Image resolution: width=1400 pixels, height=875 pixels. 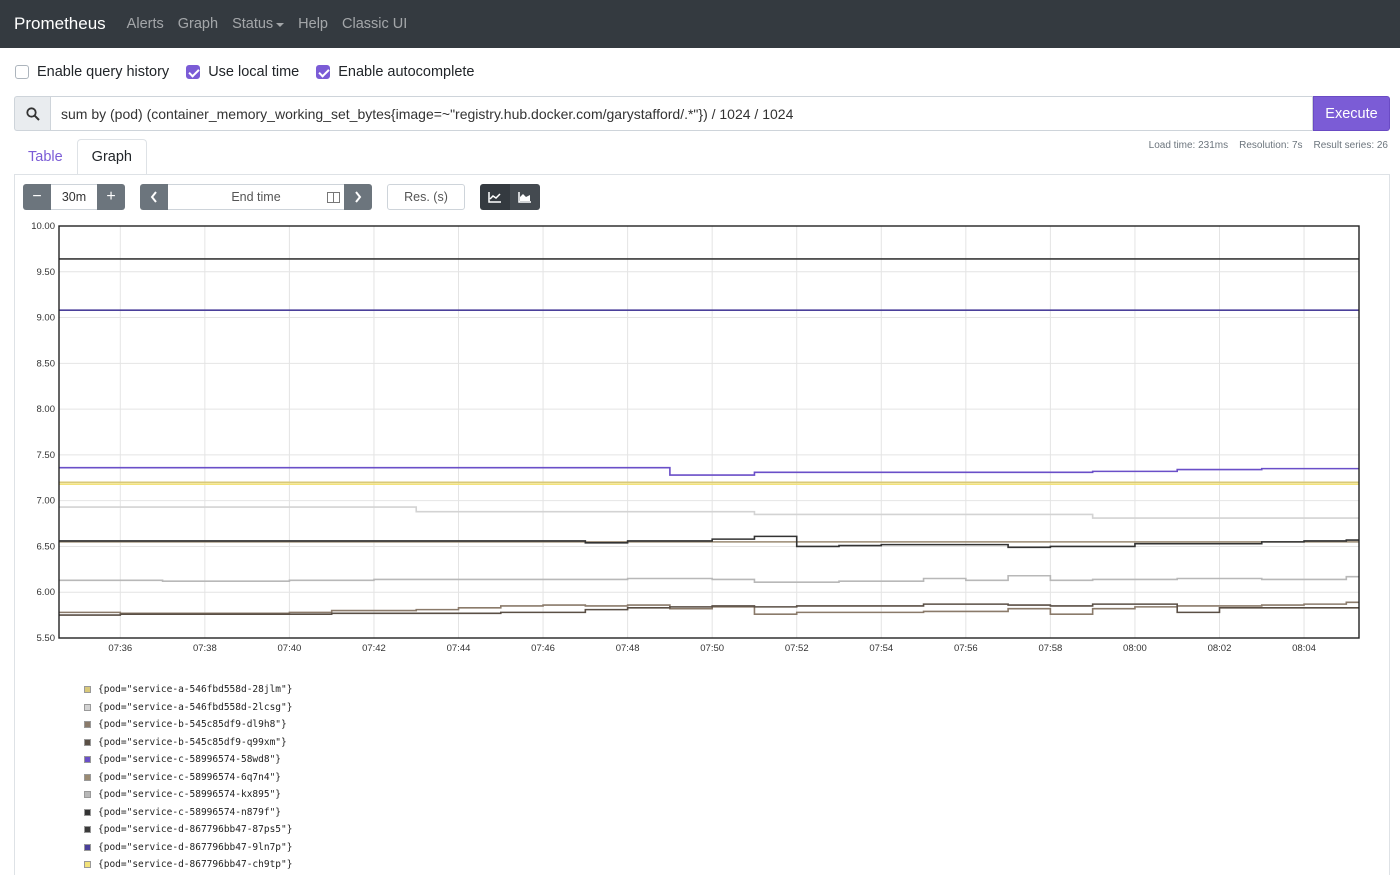 What do you see at coordinates (37, 197) in the screenshot?
I see `decrease-range-button: −` at bounding box center [37, 197].